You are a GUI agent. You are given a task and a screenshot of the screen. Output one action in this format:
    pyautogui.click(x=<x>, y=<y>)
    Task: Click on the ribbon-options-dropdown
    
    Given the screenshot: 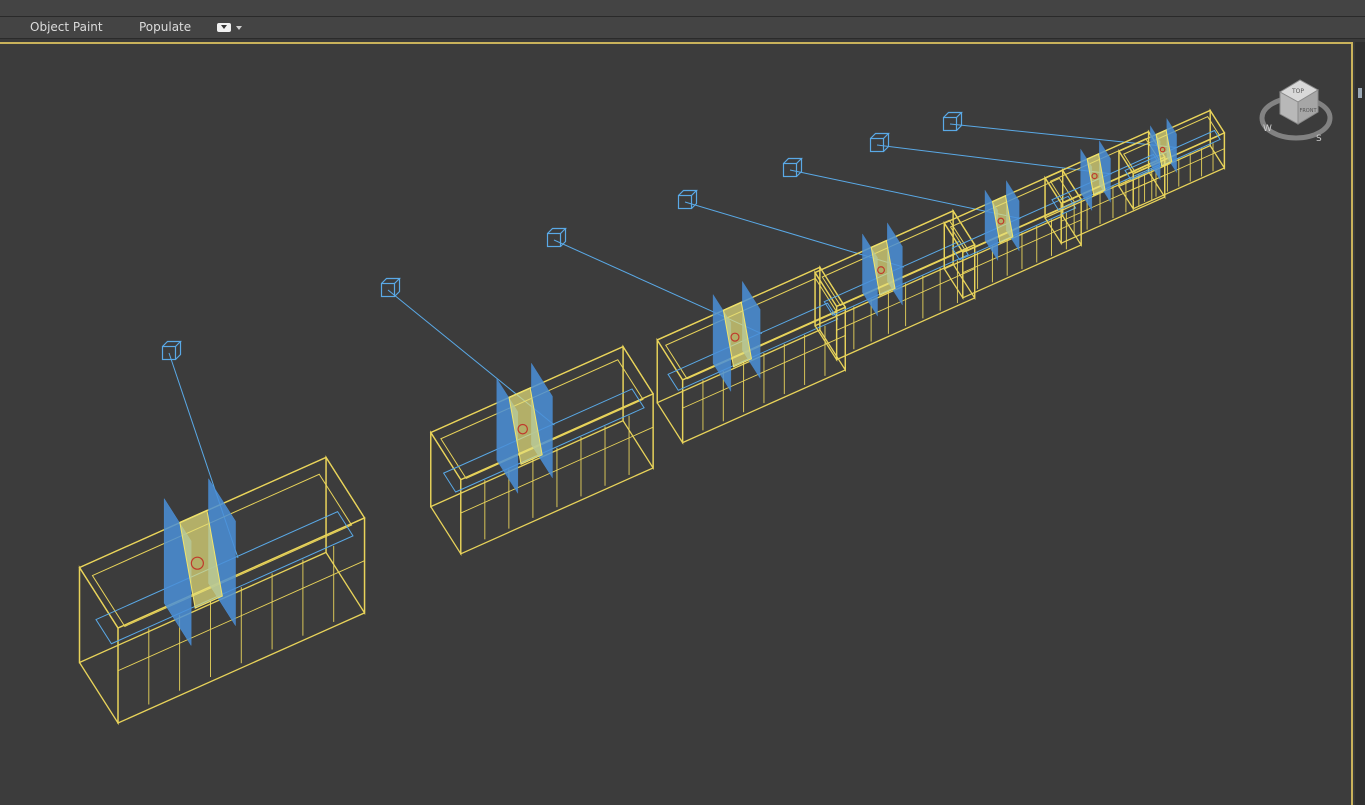 What is the action you would take?
    pyautogui.click(x=230, y=28)
    